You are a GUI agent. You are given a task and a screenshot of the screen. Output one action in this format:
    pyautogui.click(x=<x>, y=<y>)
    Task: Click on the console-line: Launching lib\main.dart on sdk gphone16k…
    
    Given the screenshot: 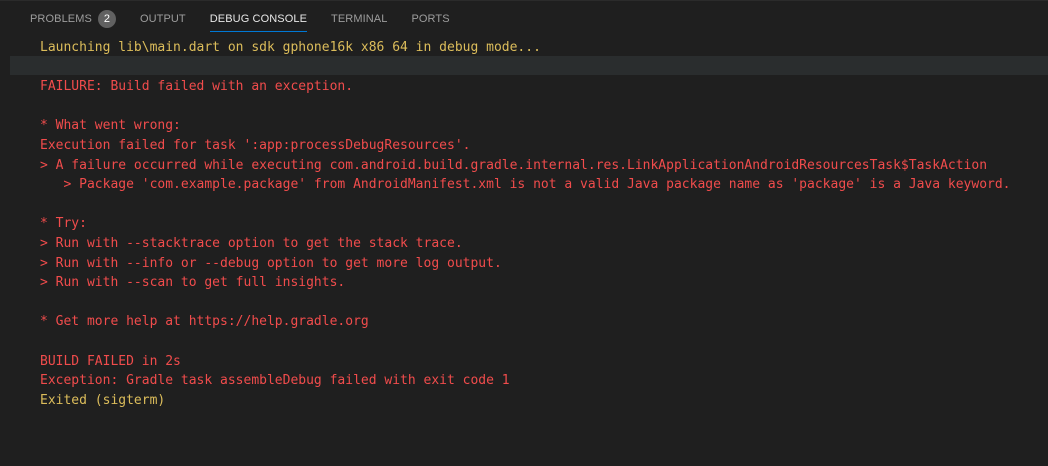 What is the action you would take?
    pyautogui.click(x=290, y=47)
    